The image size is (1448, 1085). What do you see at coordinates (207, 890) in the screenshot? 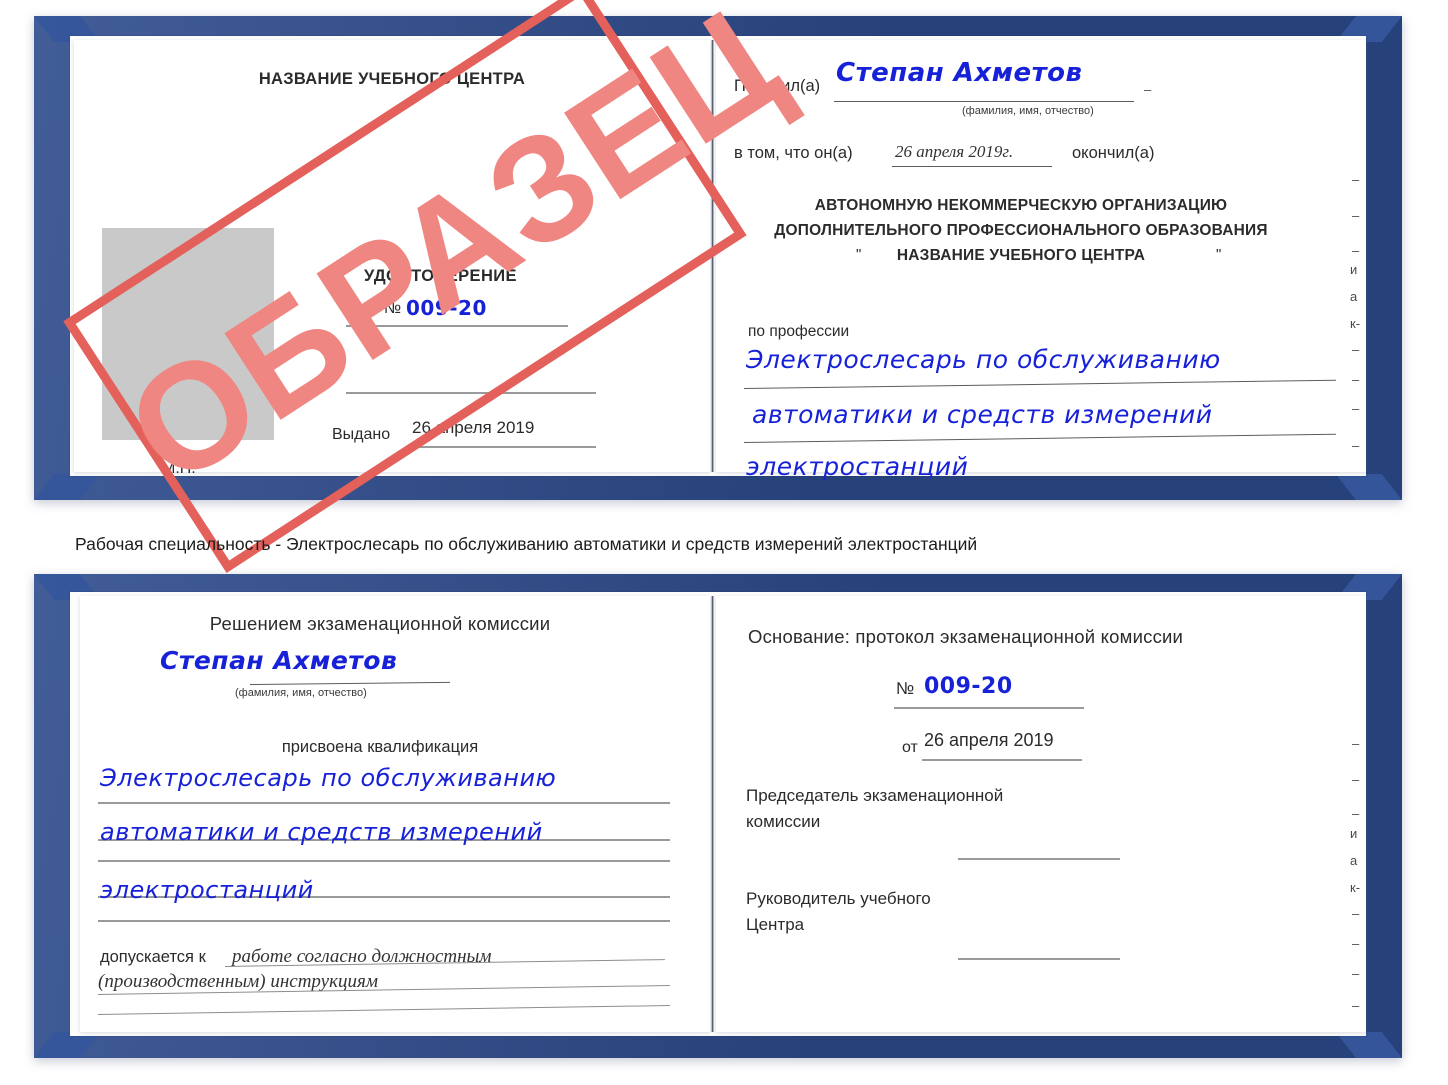
I see `qualification-line-3: электростанций` at bounding box center [207, 890].